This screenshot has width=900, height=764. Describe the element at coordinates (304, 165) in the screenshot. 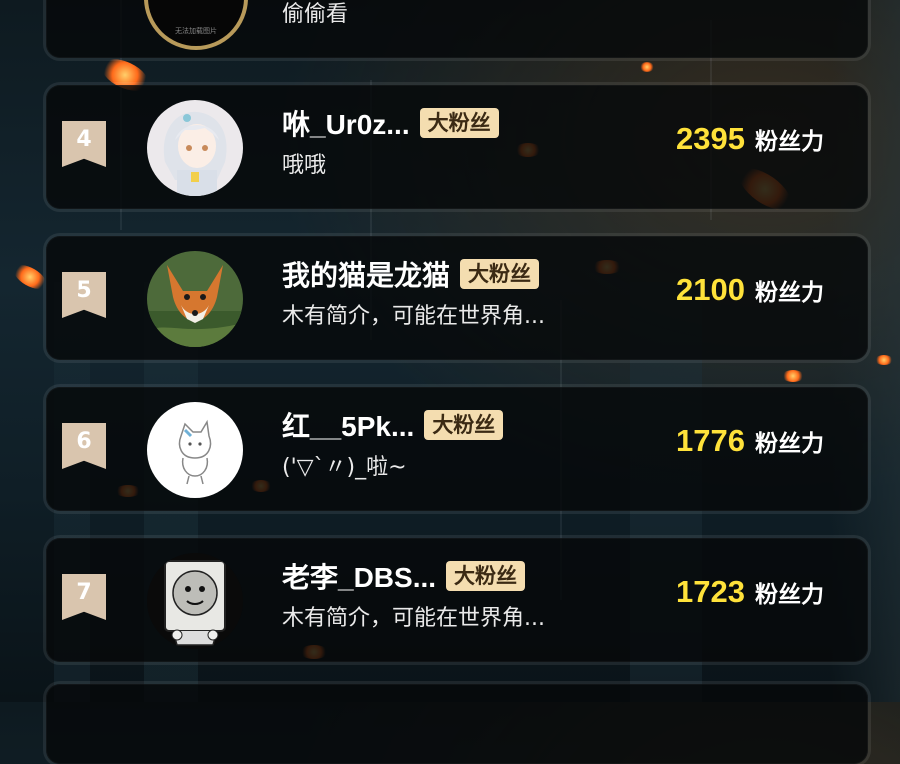

I see `user-bio: 哦哦` at that location.